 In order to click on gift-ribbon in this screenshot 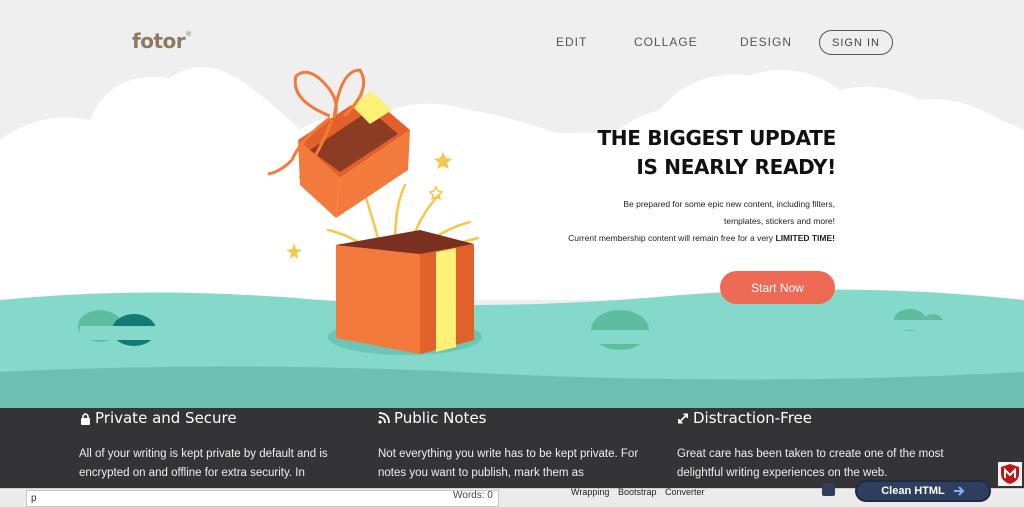, I will do `click(446, 300)`.